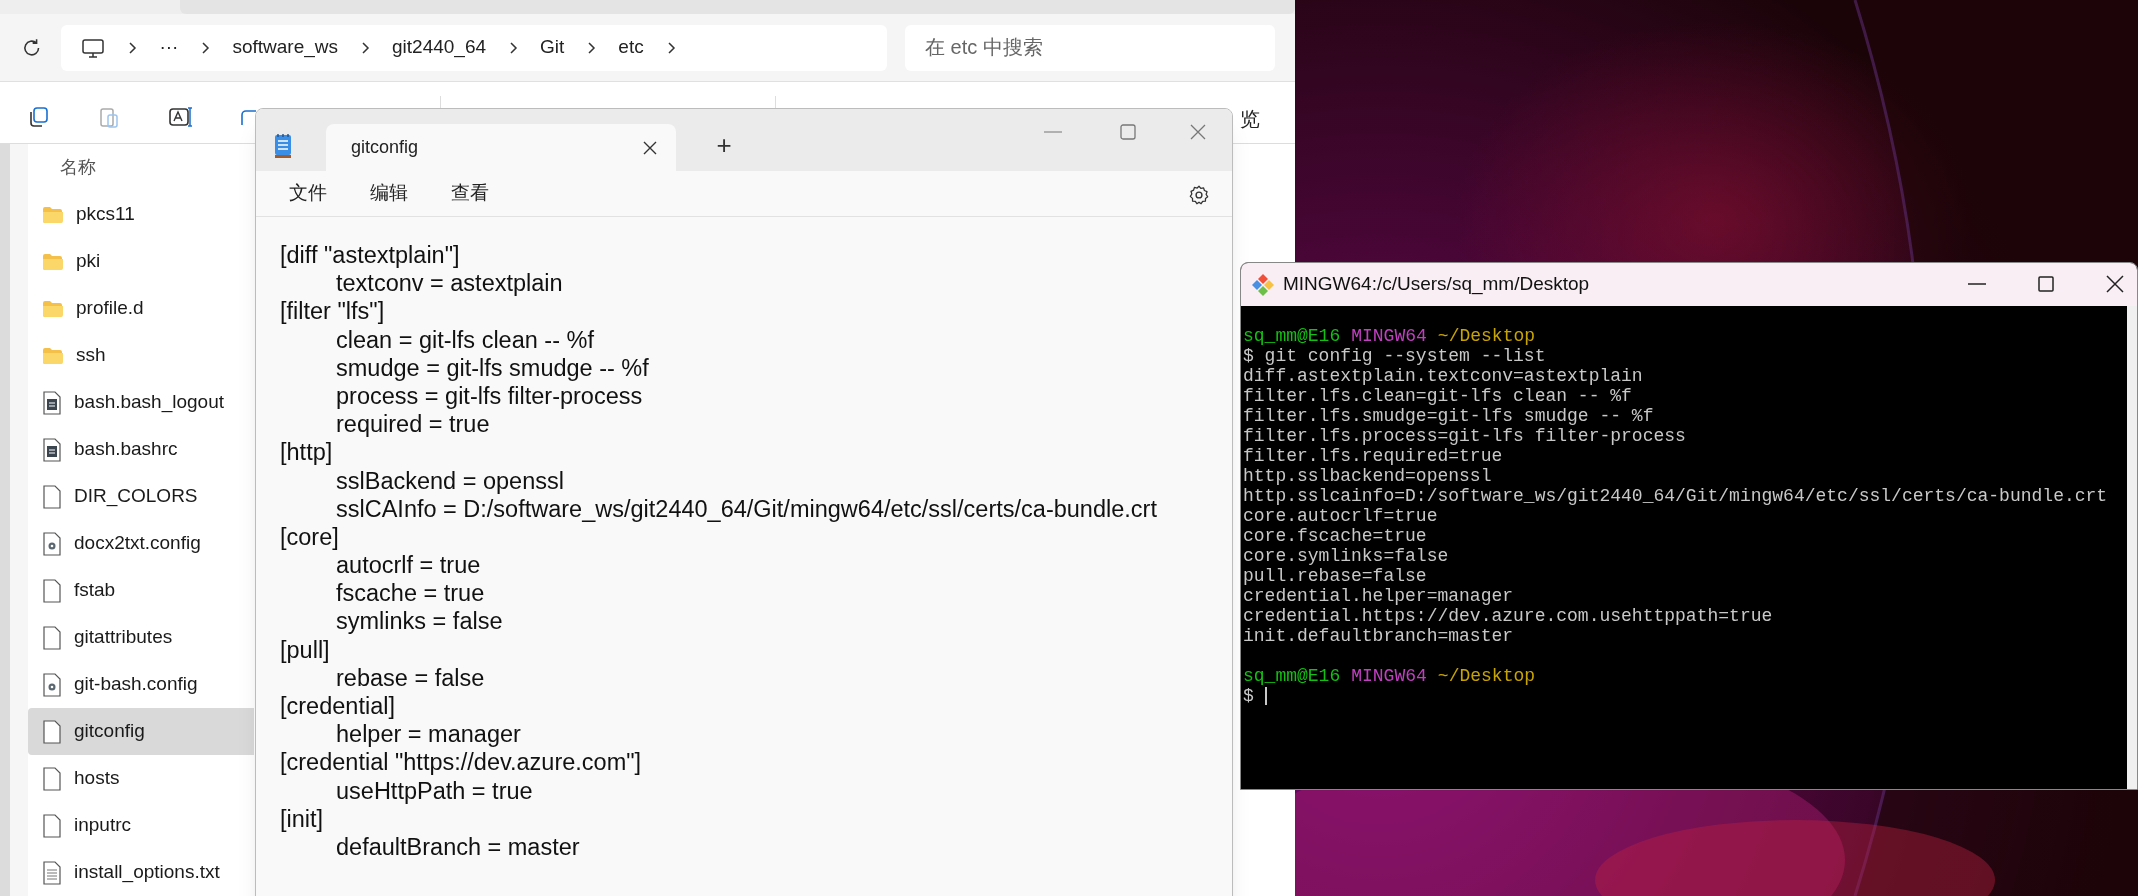  Describe the element at coordinates (141, 872) in the screenshot. I see `file-row: install_options.txt` at that location.